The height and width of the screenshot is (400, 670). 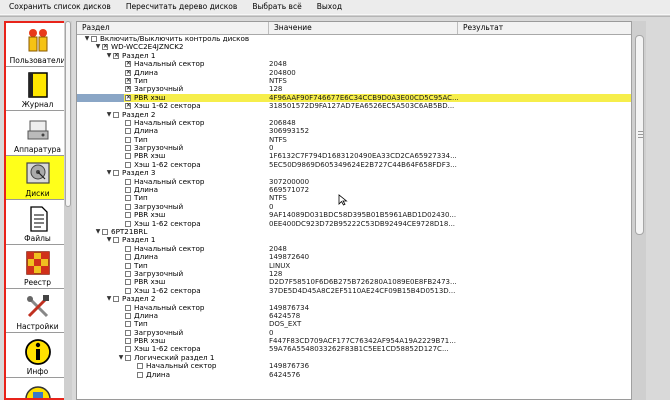 What do you see at coordinates (357, 189) in the screenshot?
I see `table-row: Длина 669571072` at bounding box center [357, 189].